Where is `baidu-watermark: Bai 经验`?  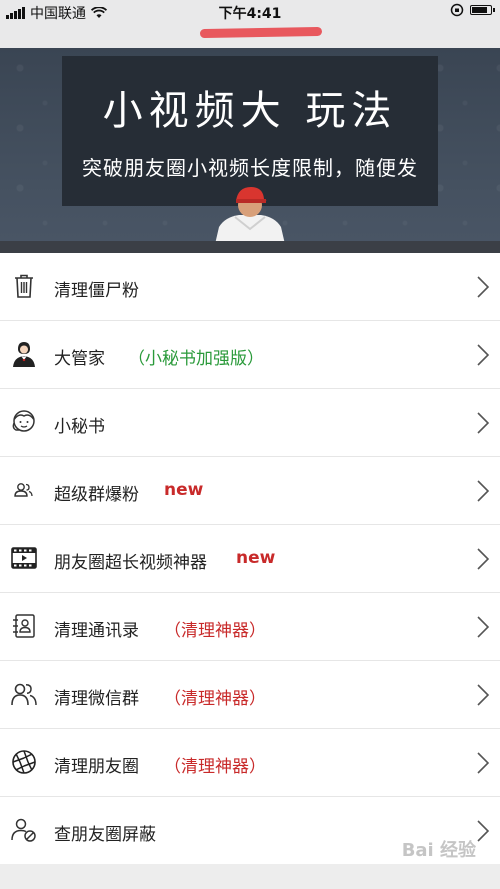
baidu-watermark: Bai 经验 is located at coordinates (438, 850).